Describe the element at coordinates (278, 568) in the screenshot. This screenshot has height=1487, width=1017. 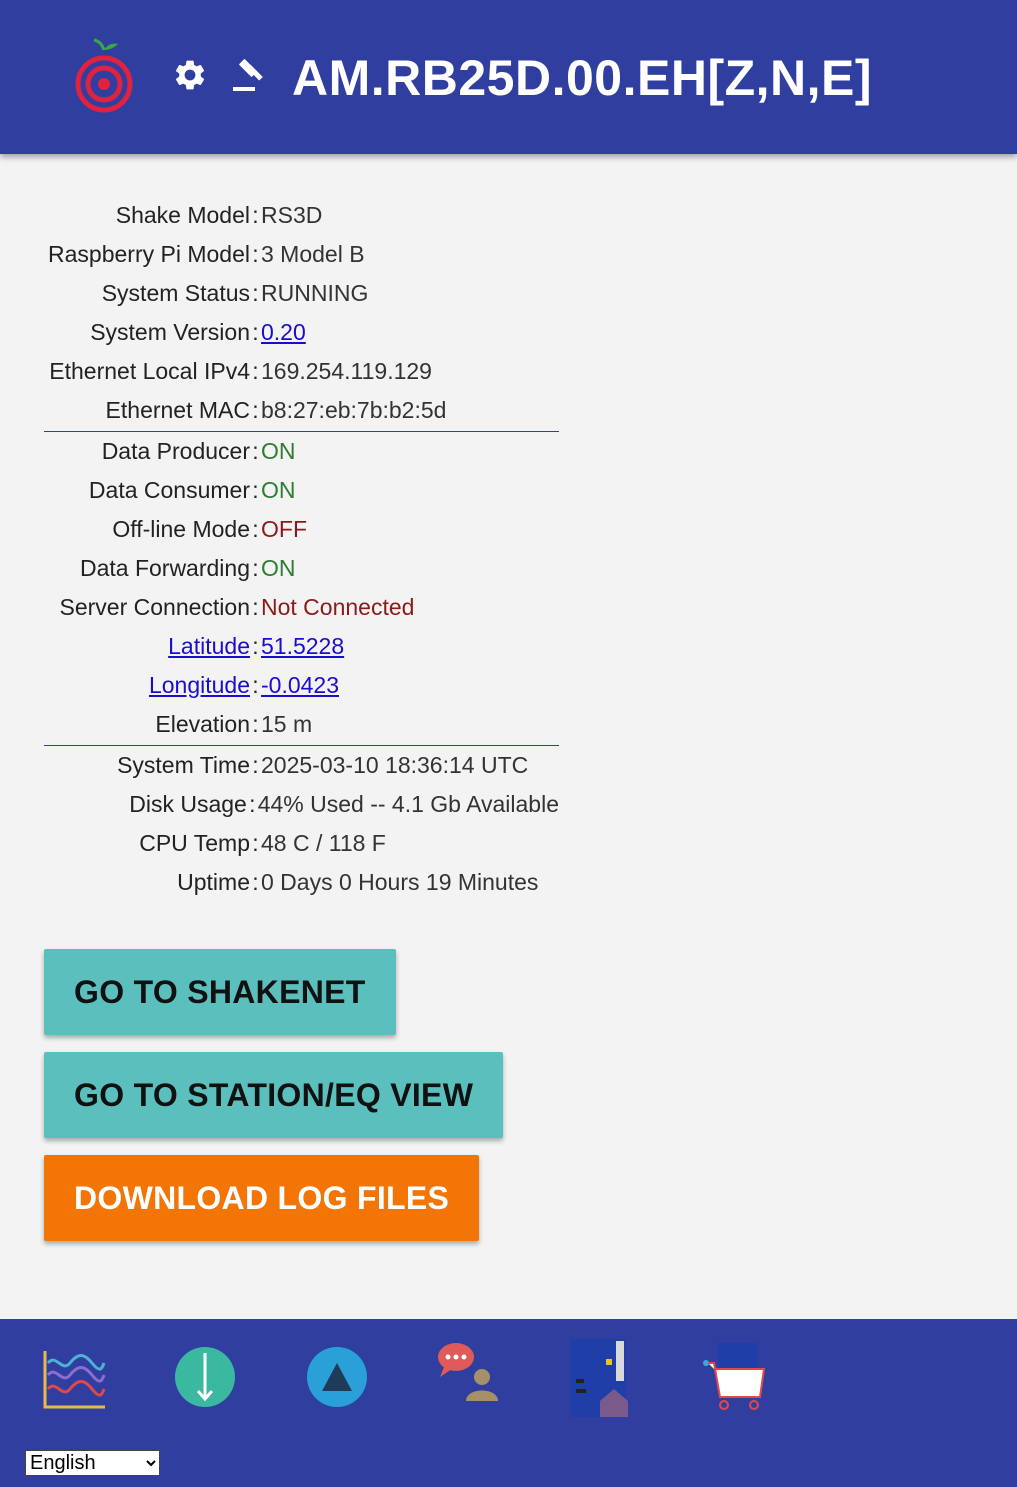
I see `value-data-forwarding: ON` at that location.